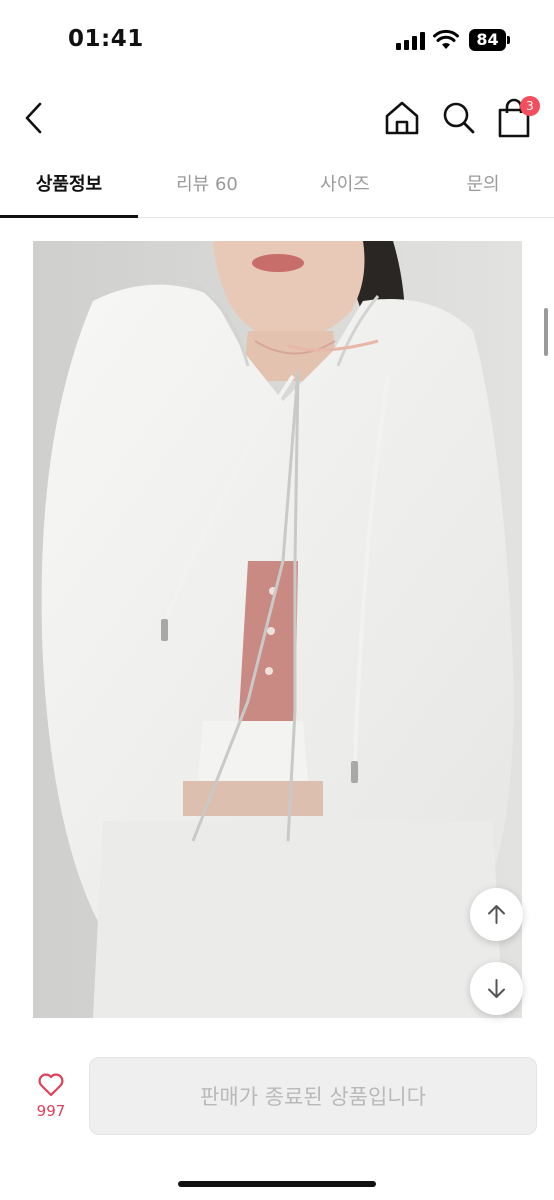 This screenshot has height=1200, width=554. What do you see at coordinates (277, 1184) in the screenshot?
I see `home-indicator` at bounding box center [277, 1184].